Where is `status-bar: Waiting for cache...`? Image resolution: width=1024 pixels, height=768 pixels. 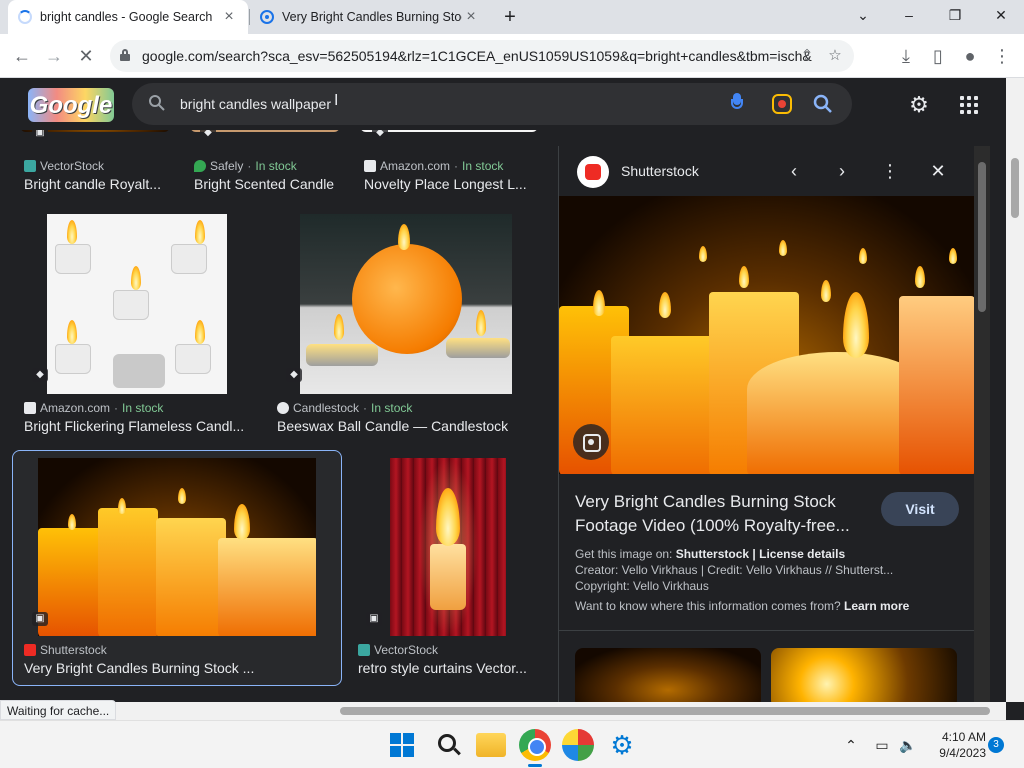 status-bar: Waiting for cache... is located at coordinates (58, 710).